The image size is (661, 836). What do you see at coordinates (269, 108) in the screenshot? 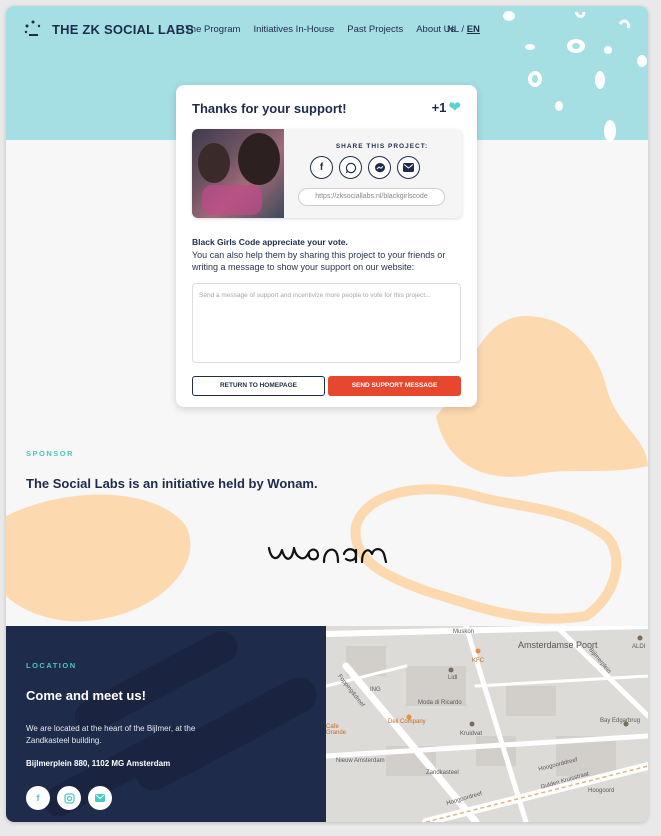
I see `modal-title: Thanks for your support!` at bounding box center [269, 108].